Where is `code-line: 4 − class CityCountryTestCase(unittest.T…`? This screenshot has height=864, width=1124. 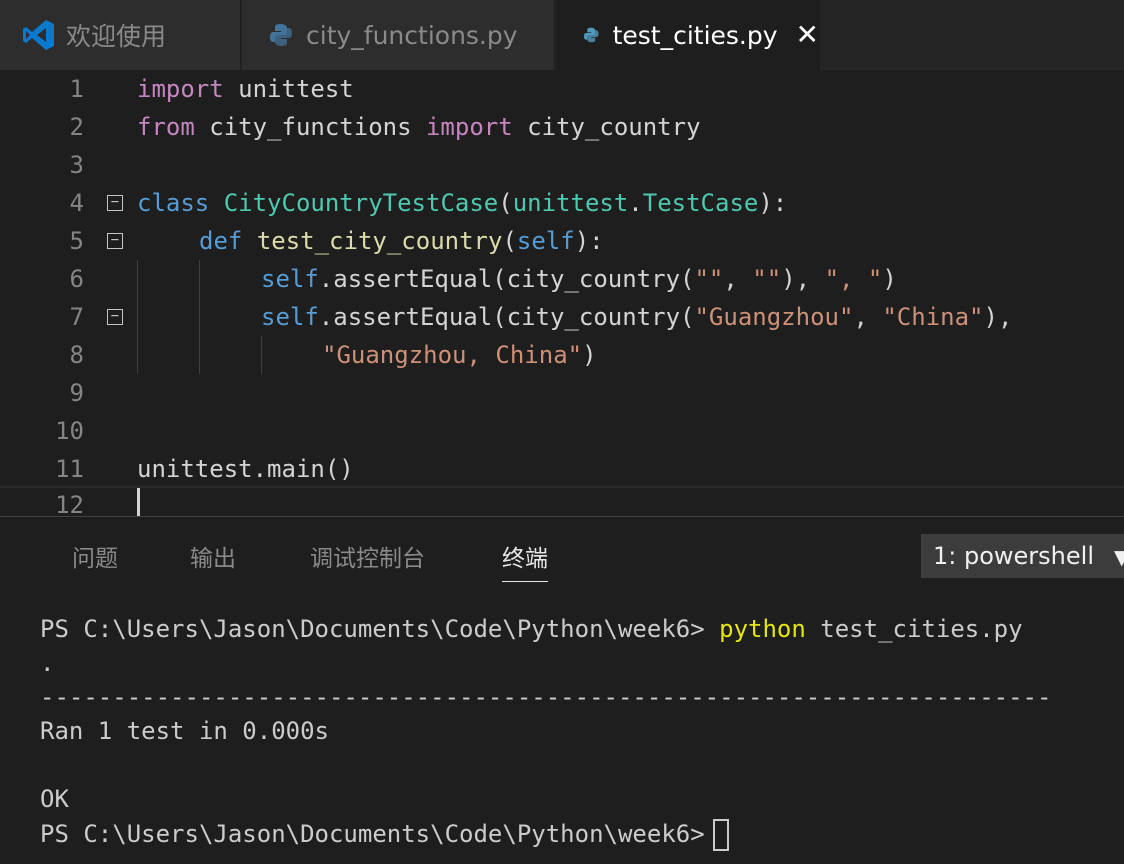 code-line: 4 − class CityCountryTestCase(unittest.T… is located at coordinates (562, 203).